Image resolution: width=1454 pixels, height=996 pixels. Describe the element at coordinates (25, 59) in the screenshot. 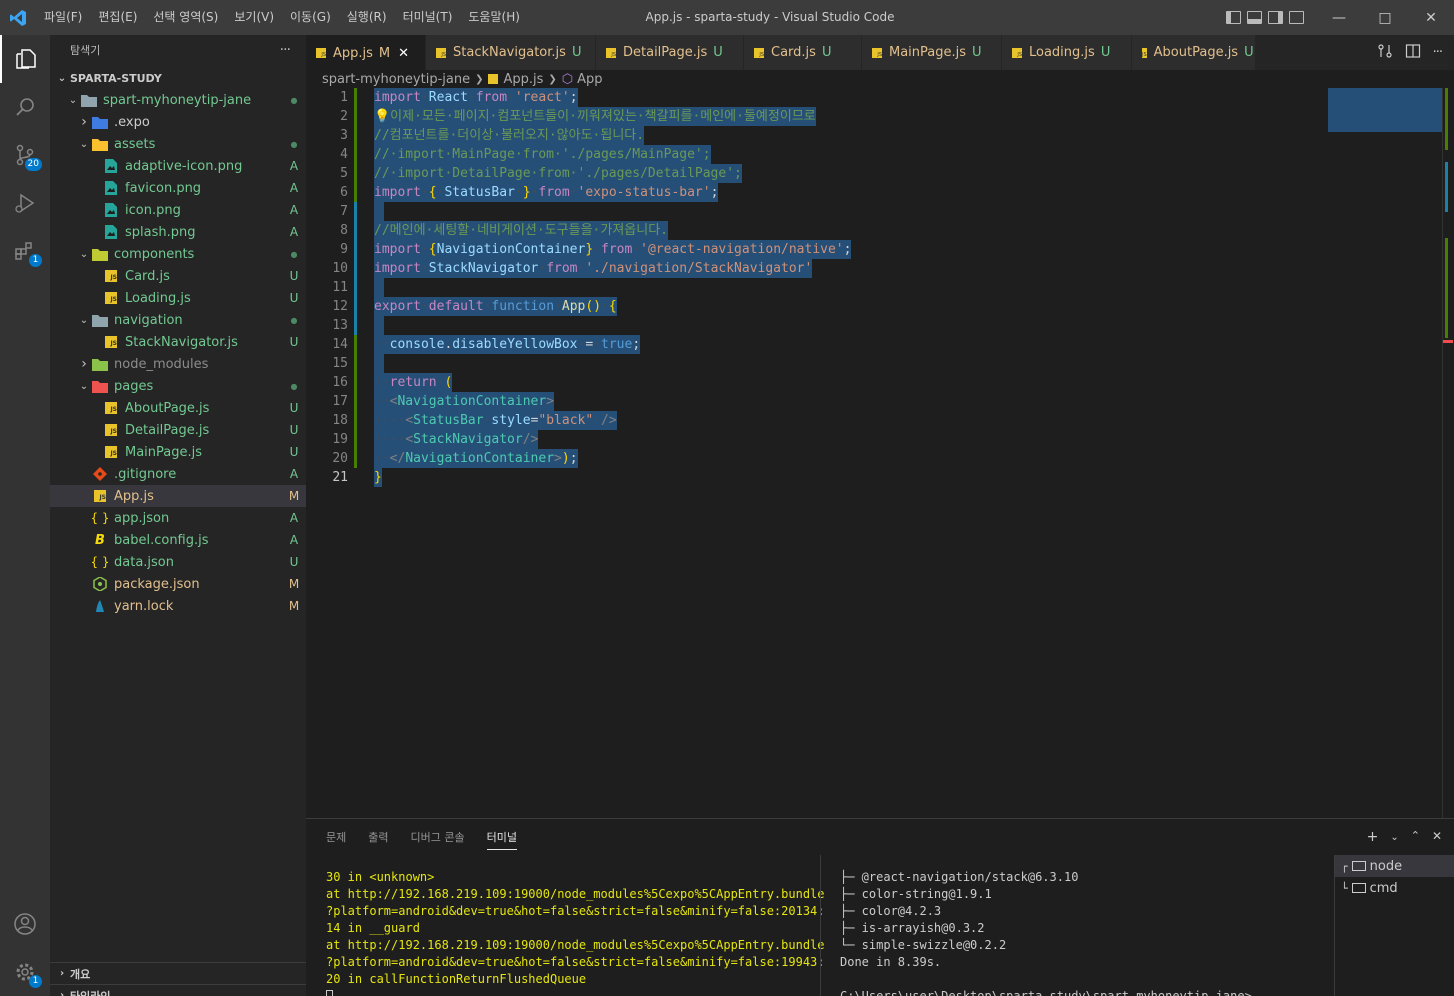

I see `explorer-icon` at that location.